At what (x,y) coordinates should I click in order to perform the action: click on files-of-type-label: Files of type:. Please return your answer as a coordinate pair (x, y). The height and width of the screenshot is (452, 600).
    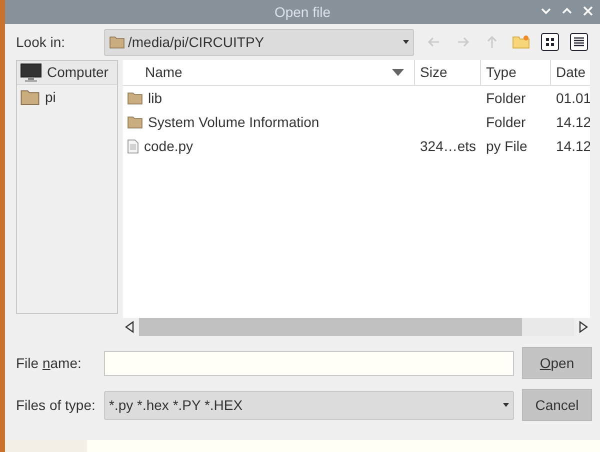
    Looking at the image, I should click on (56, 405).